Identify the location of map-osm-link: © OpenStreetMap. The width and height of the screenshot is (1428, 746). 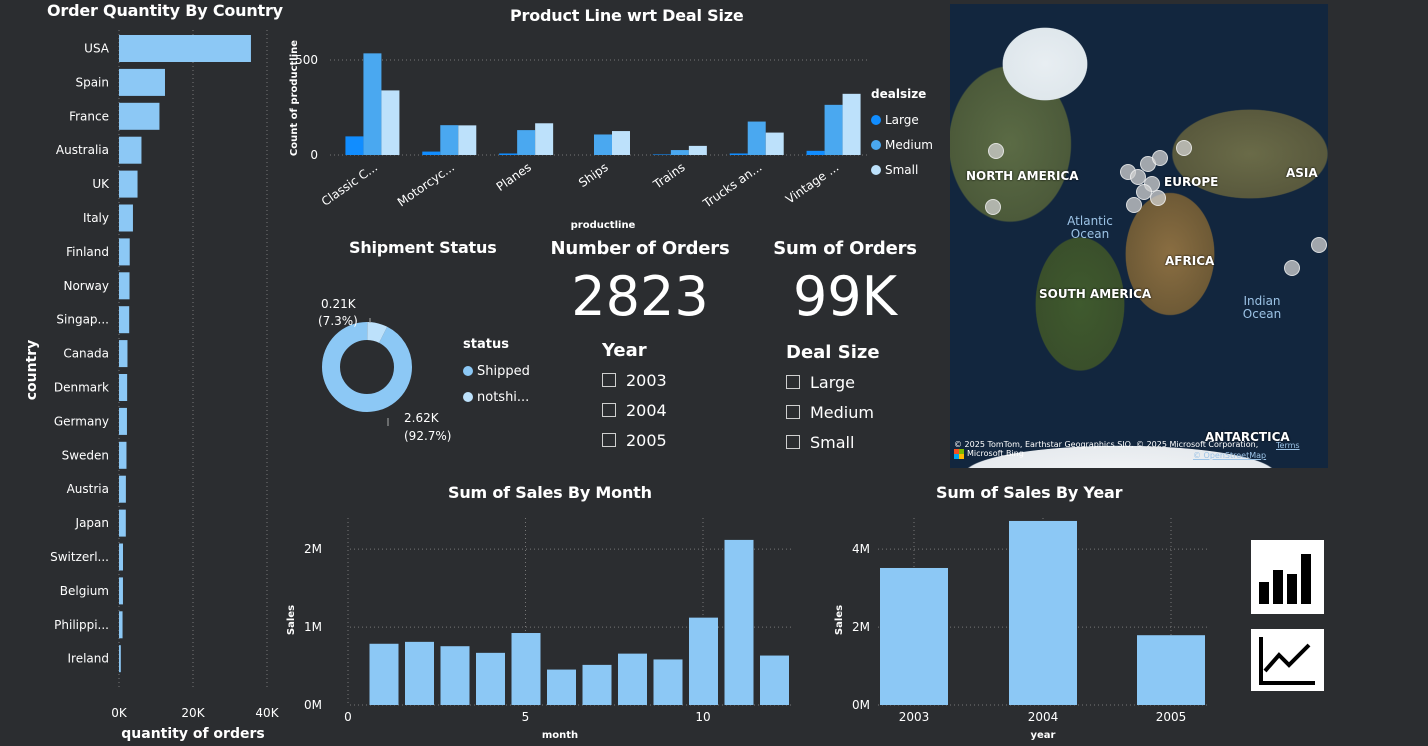
(1229, 455).